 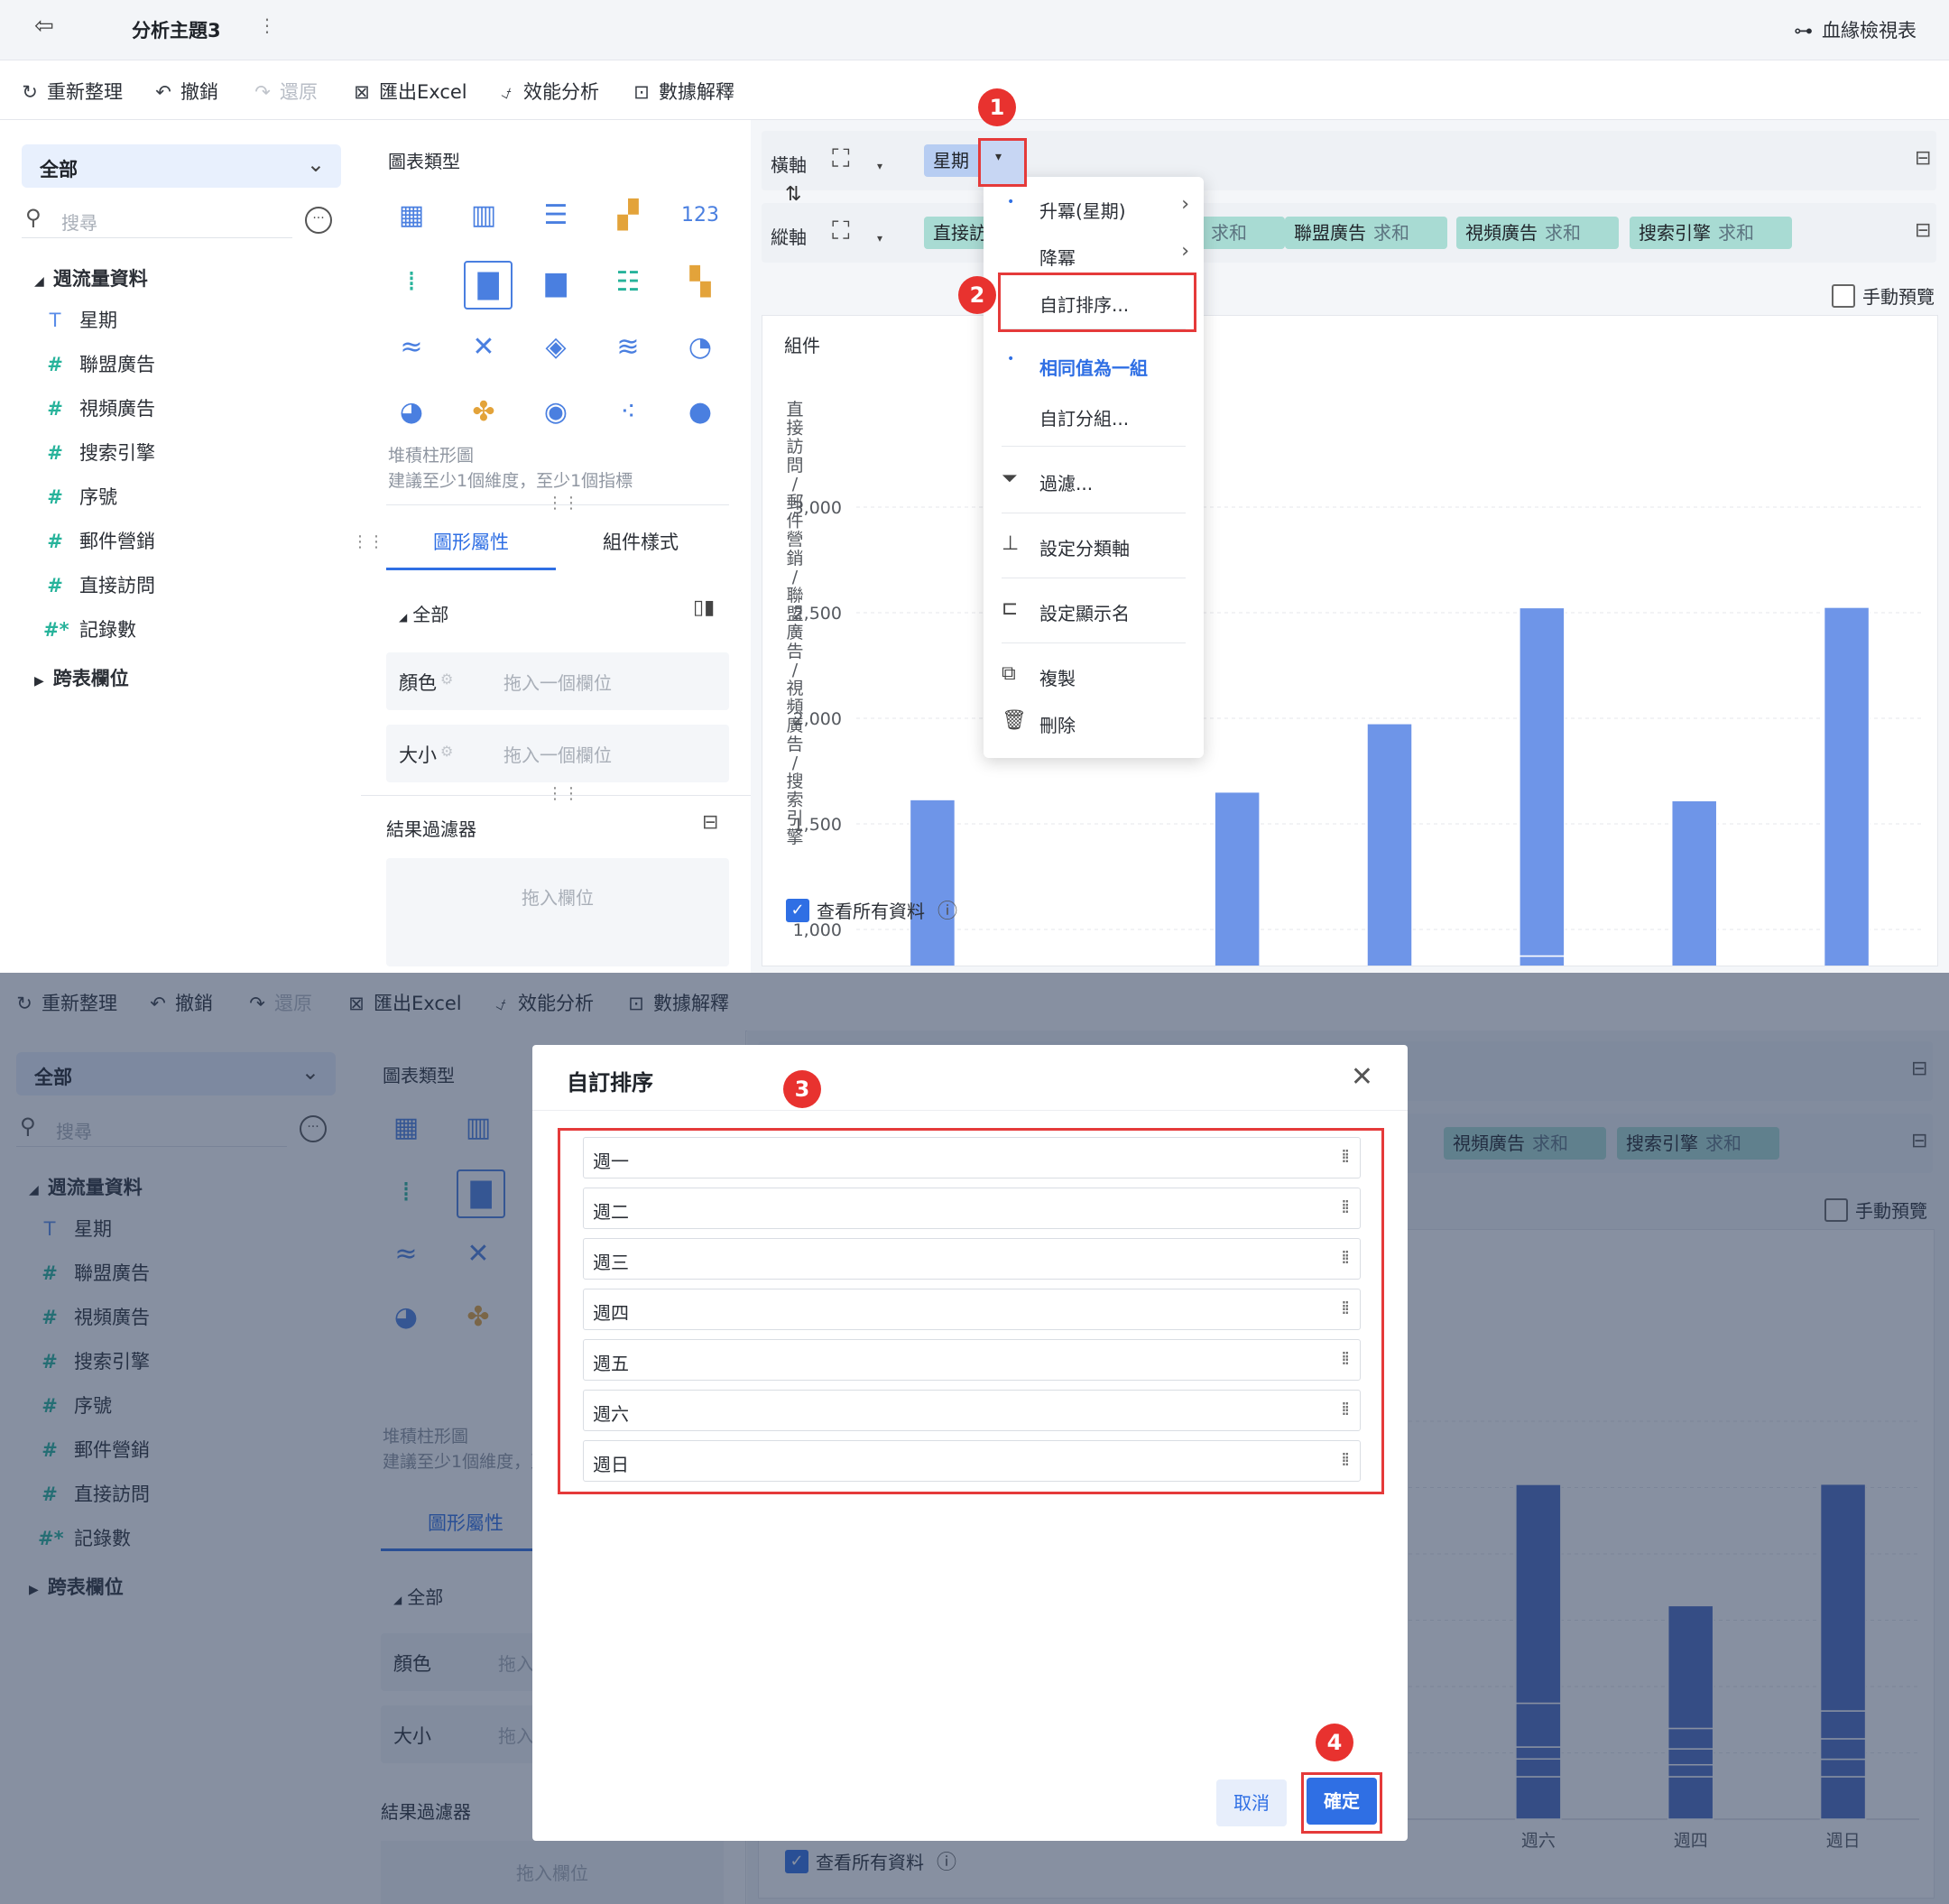 I want to click on confirm-button: 確定, so click(x=1342, y=1801).